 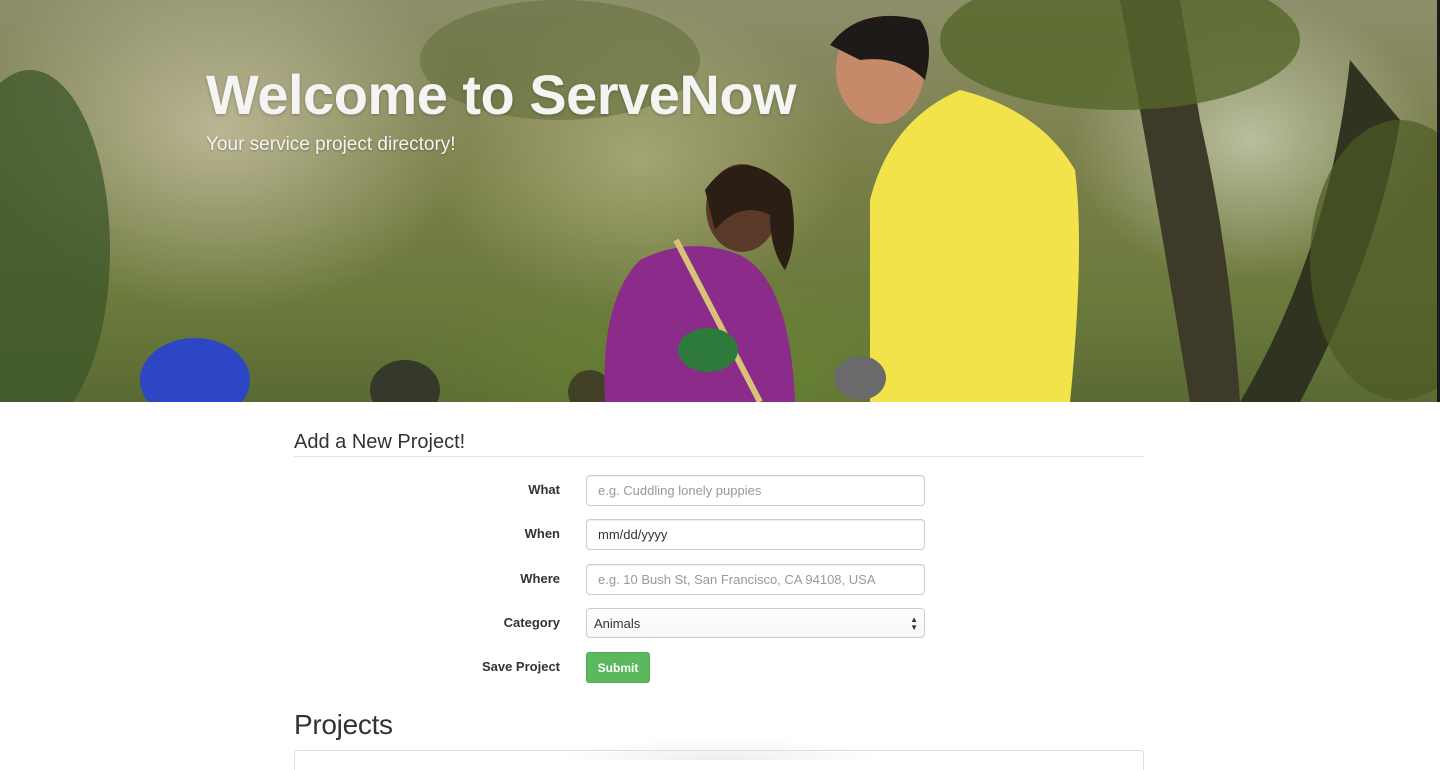 I want to click on select-arrows-icon: ▲ ▼, so click(x=914, y=623).